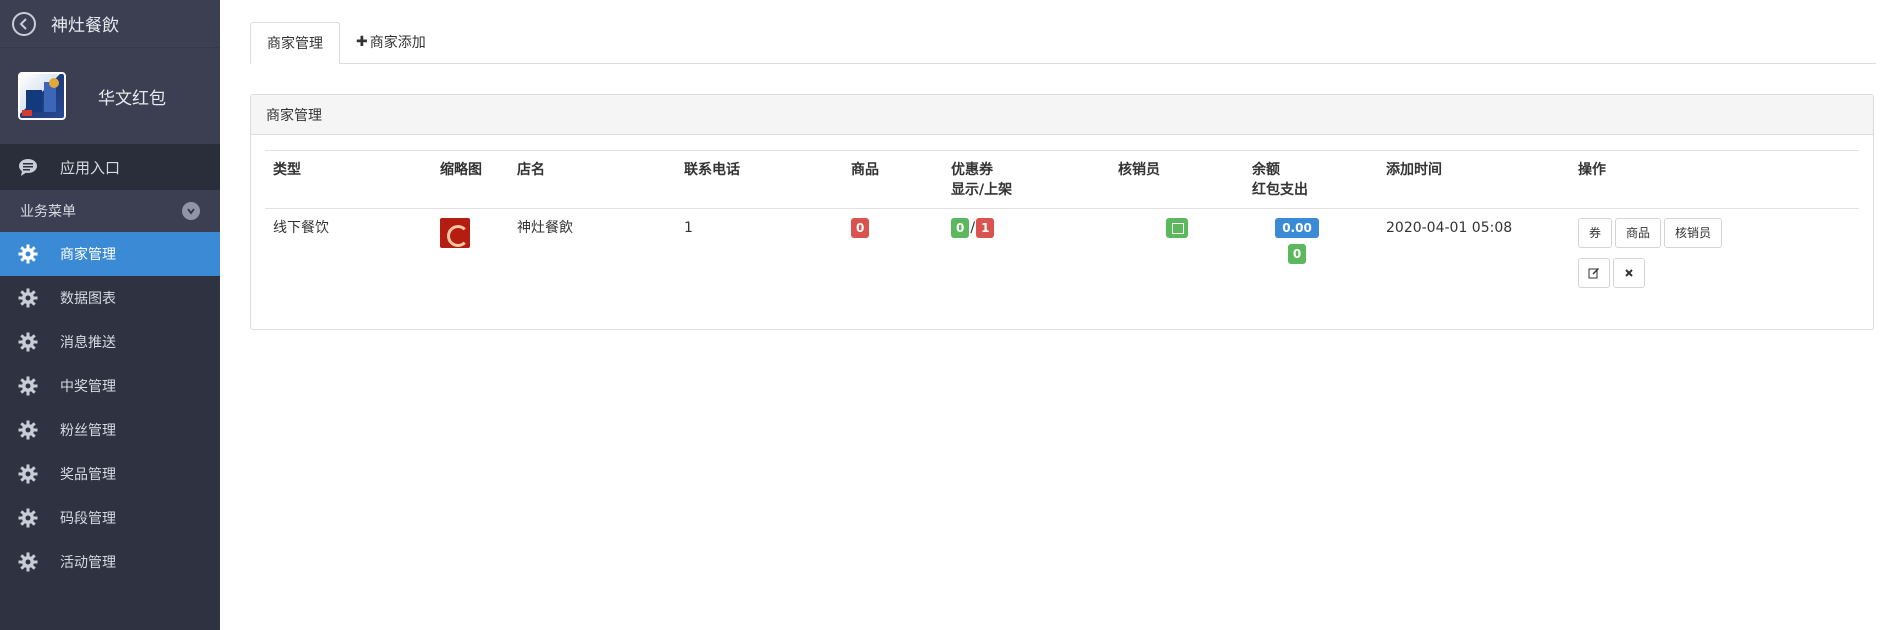  Describe the element at coordinates (688, 228) in the screenshot. I see `cell-phone: 1` at that location.